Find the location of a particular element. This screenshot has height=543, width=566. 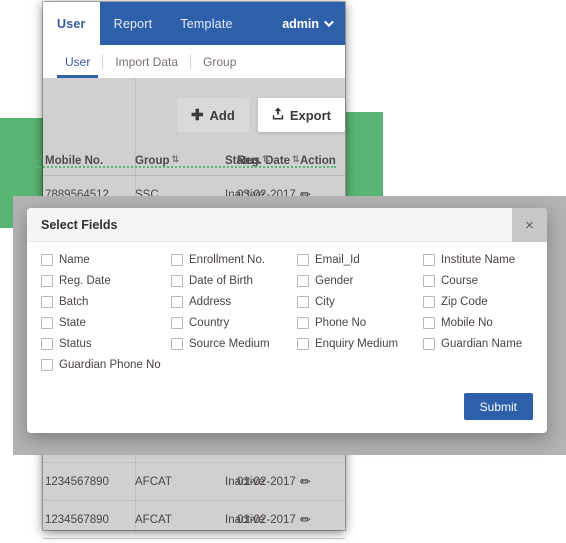

checkbox-row-date-of-birth: Date of Birth is located at coordinates (234, 281).